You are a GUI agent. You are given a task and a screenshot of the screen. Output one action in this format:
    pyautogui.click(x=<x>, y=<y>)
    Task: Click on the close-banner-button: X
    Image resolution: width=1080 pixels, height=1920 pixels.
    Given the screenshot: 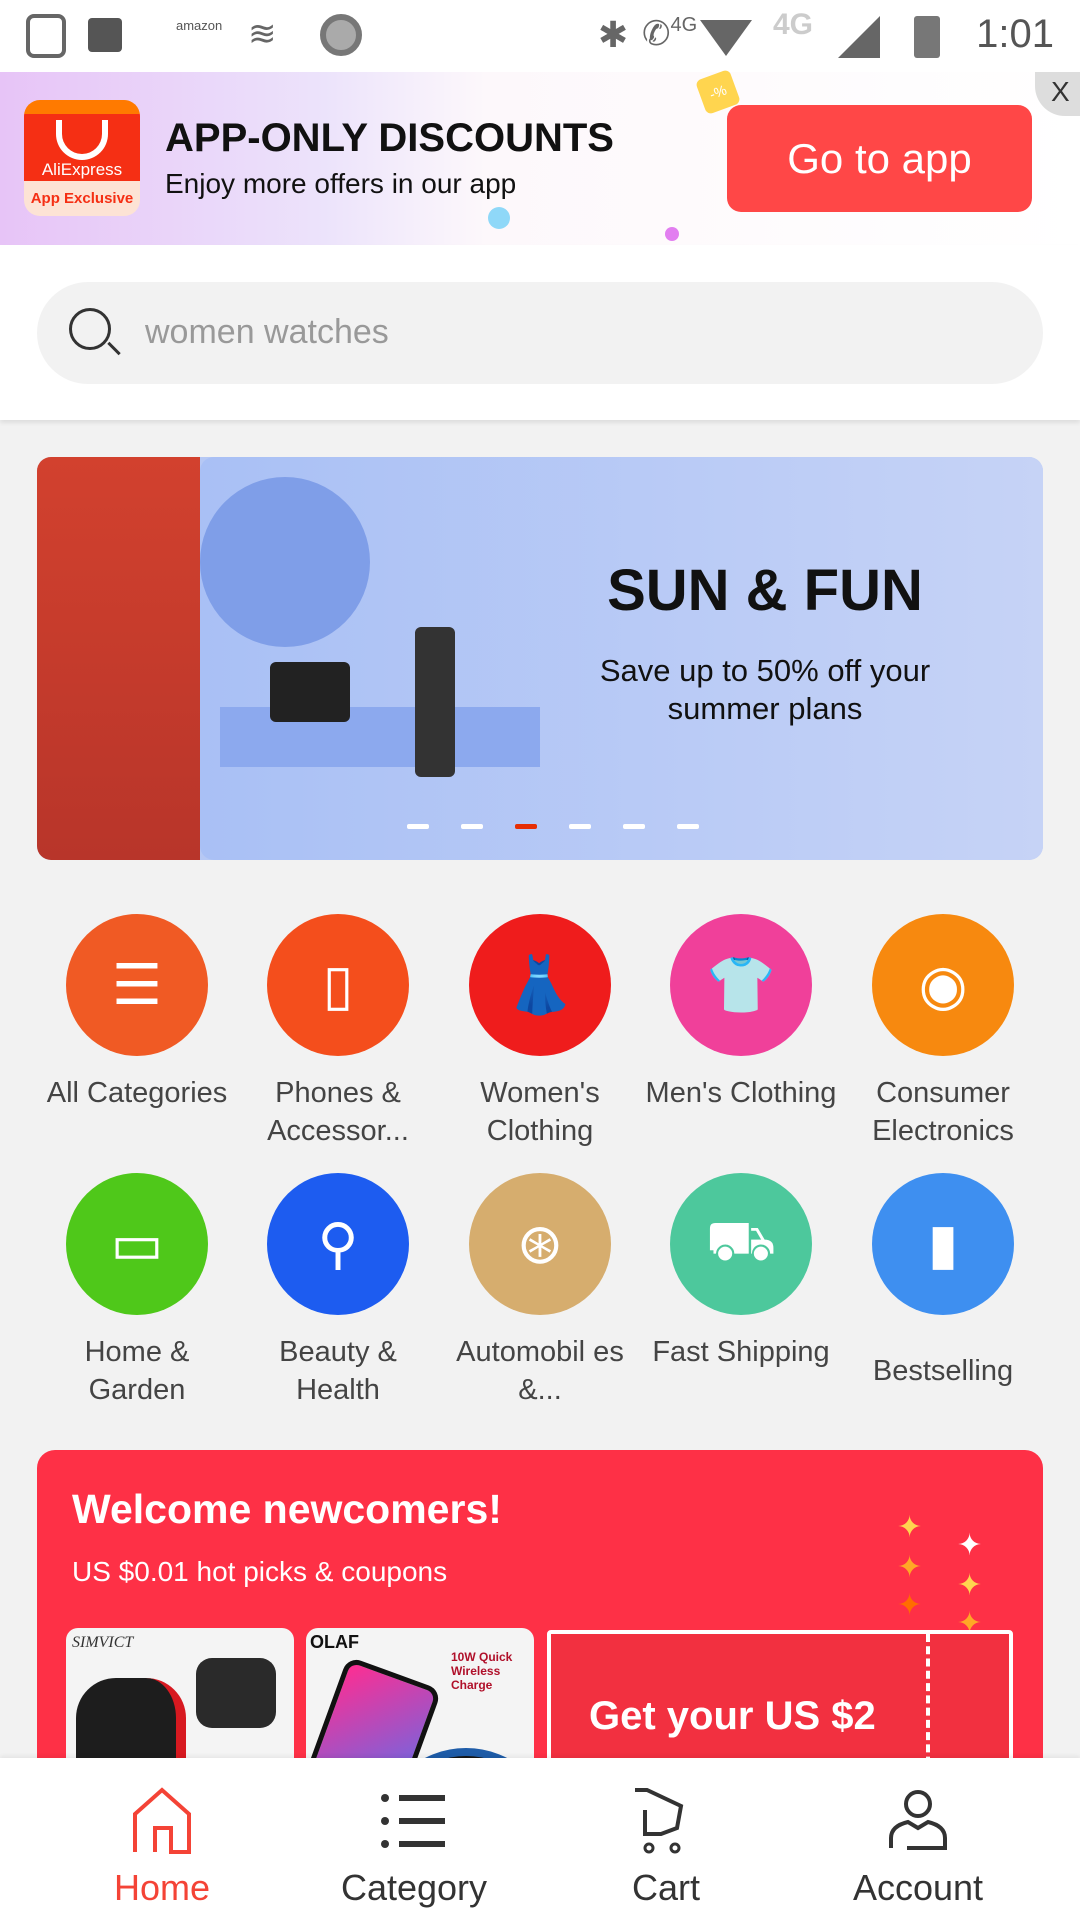 What is the action you would take?
    pyautogui.click(x=1057, y=94)
    